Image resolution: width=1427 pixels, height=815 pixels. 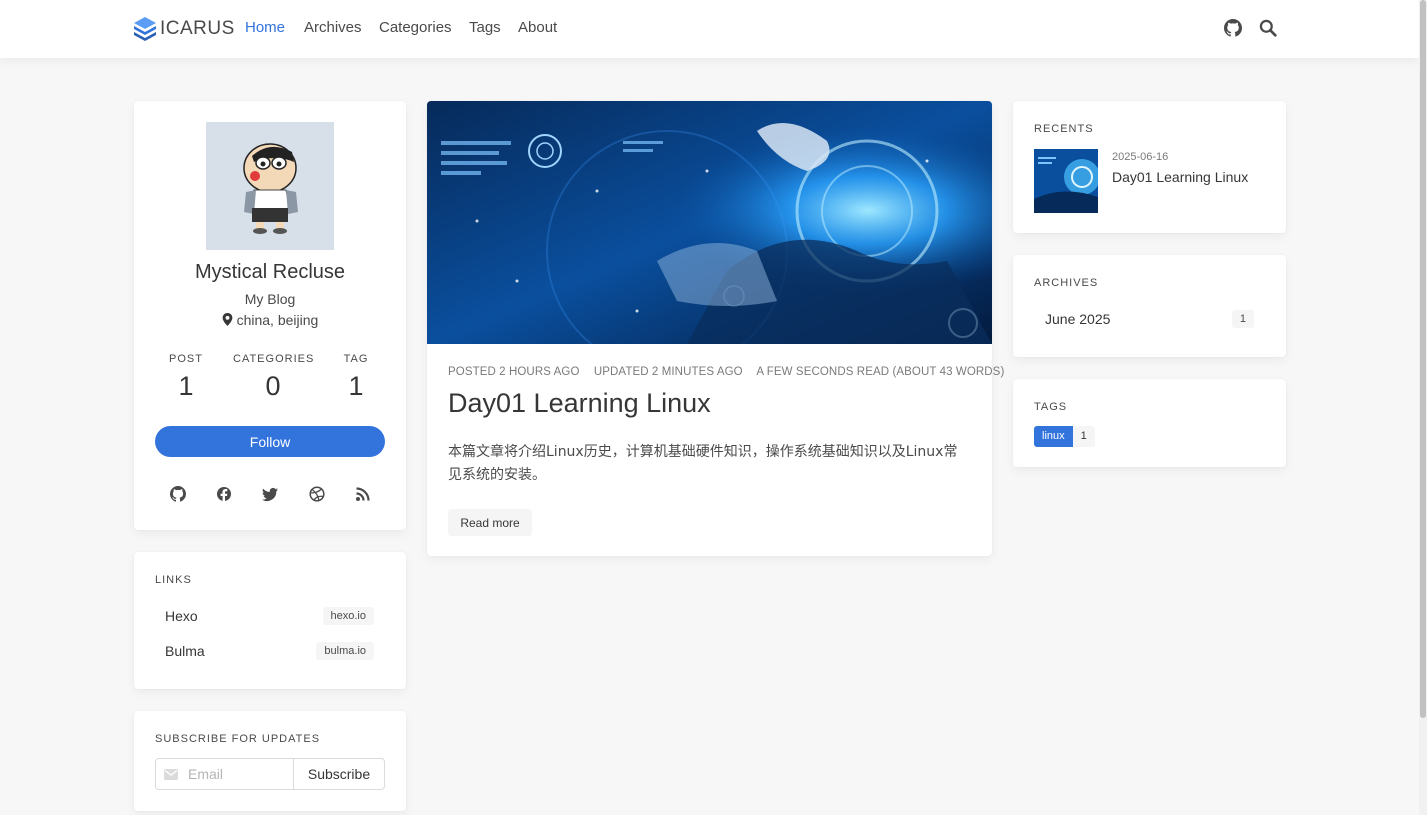 I want to click on facebook-icon, so click(x=224, y=494).